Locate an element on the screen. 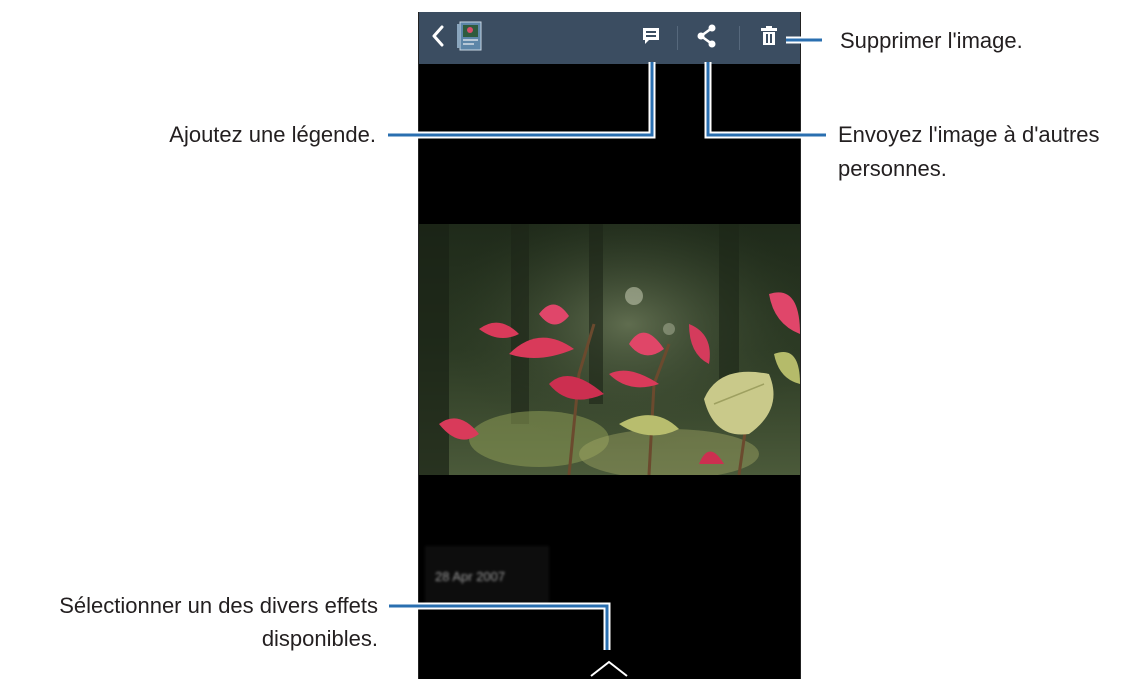 Image resolution: width=1141 pixels, height=679 pixels. photo-date: 28 Apr 2007 is located at coordinates (487, 576).